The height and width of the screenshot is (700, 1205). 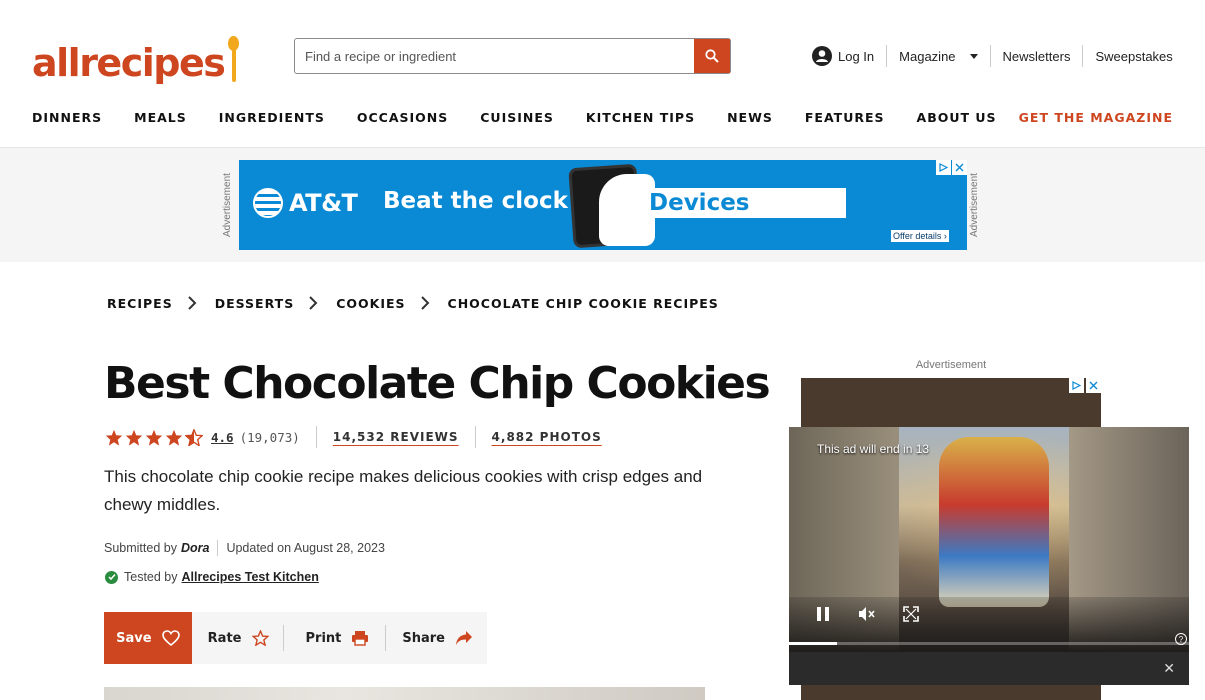 What do you see at coordinates (743, 203) in the screenshot?
I see `ad-product: Devices` at bounding box center [743, 203].